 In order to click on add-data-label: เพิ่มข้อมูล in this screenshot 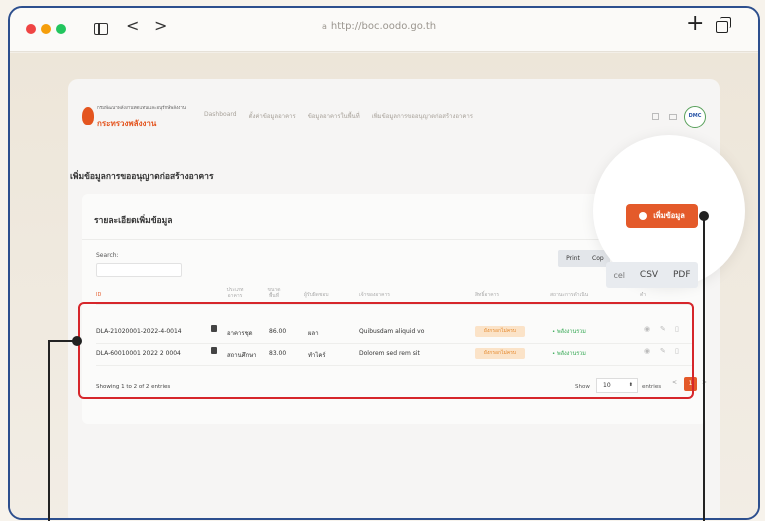, I will do `click(669, 215)`.